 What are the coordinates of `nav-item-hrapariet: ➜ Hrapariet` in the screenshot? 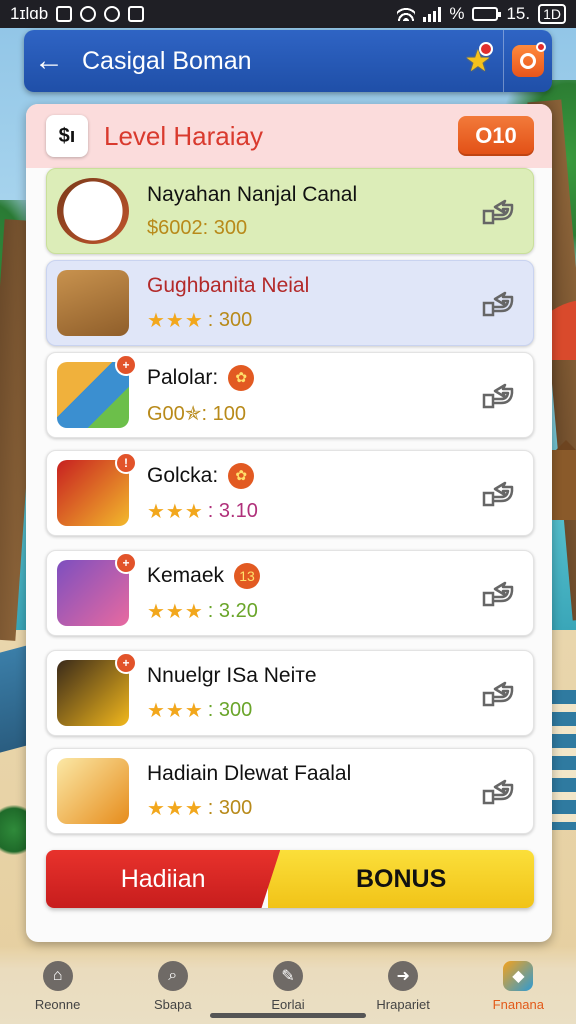 It's located at (403, 986).